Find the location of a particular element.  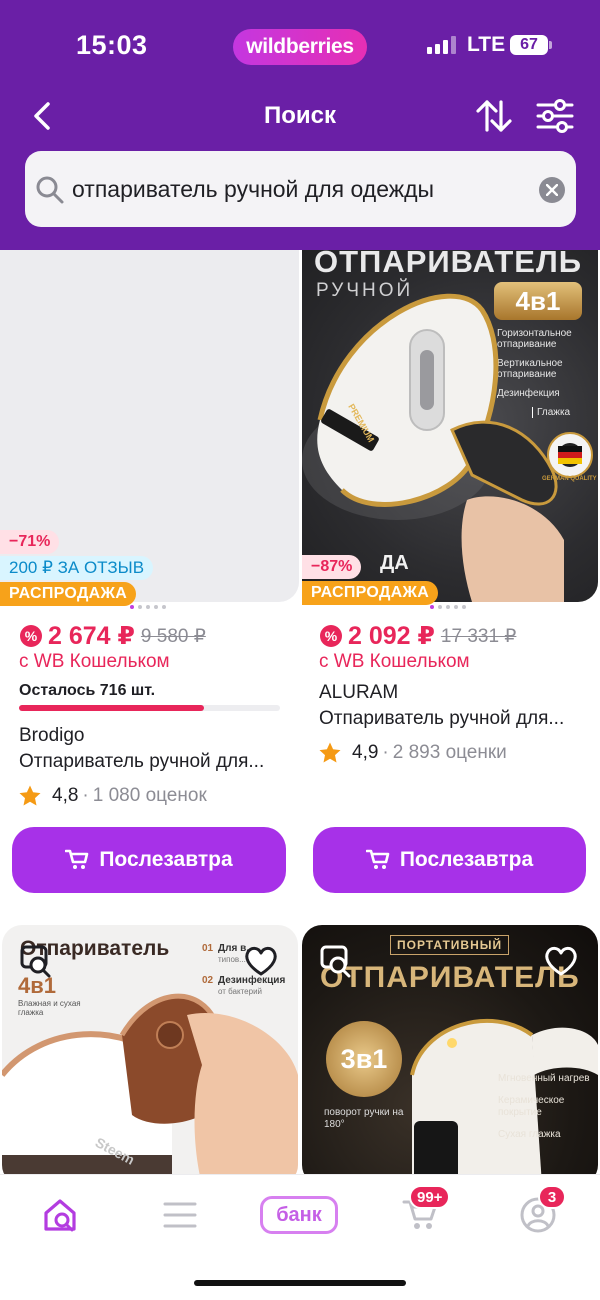

stock-bar is located at coordinates (149, 708).